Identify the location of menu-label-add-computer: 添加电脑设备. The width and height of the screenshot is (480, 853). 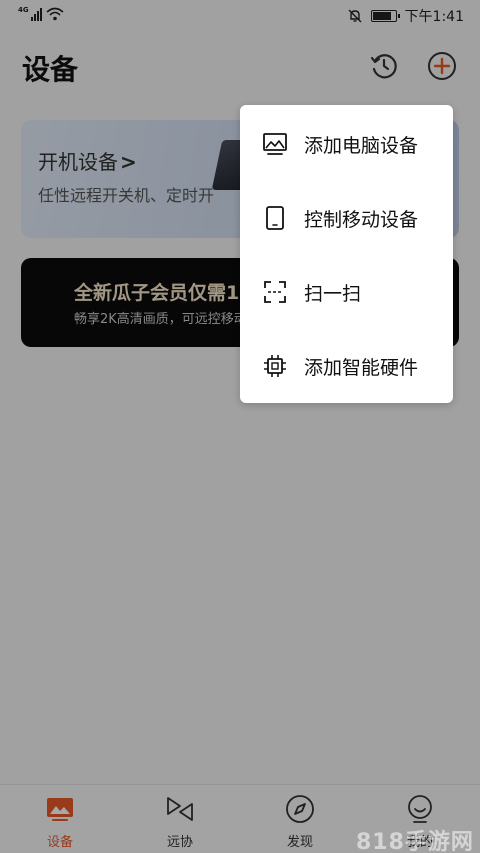
(361, 145).